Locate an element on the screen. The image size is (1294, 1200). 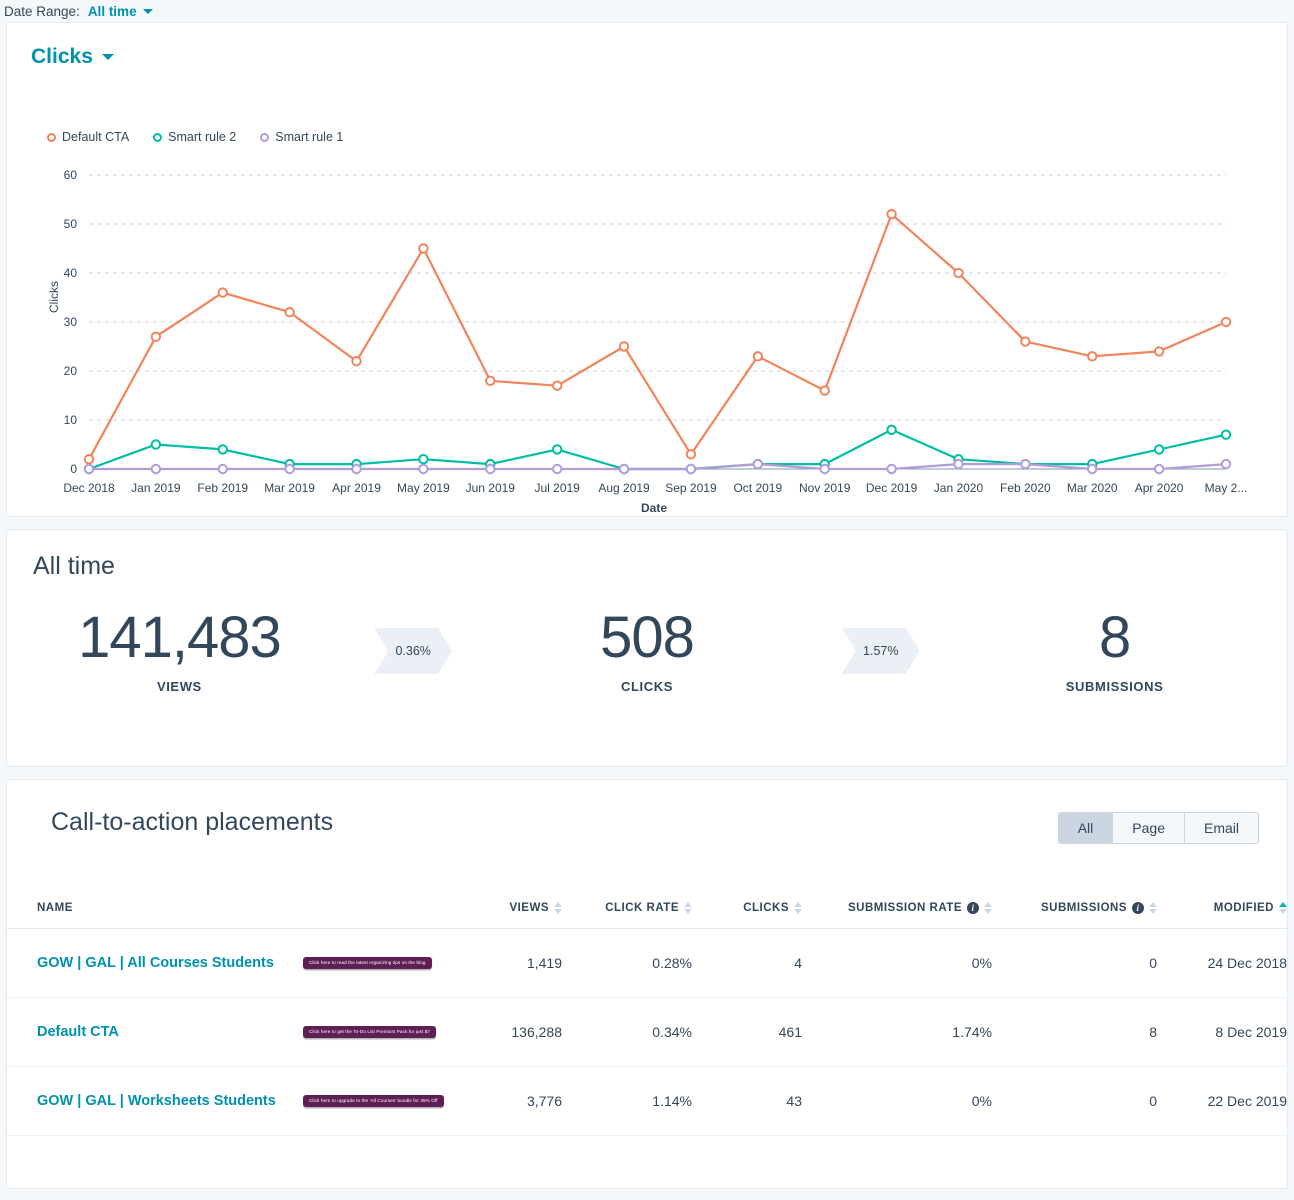
placement-filter-group: All Page Email is located at coordinates (1158, 828).